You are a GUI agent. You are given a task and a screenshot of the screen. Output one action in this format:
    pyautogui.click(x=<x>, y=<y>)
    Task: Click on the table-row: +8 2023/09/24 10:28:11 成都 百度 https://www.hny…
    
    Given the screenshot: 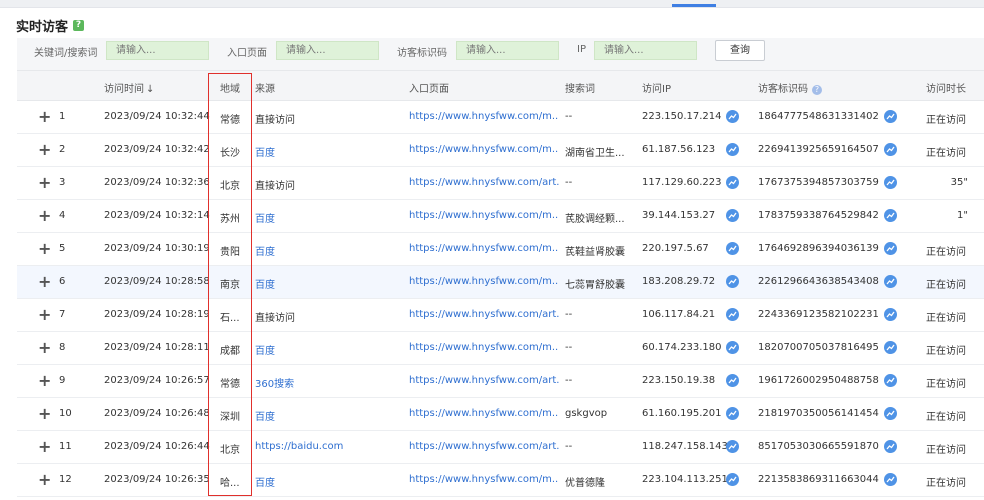 What is the action you would take?
    pyautogui.click(x=500, y=348)
    